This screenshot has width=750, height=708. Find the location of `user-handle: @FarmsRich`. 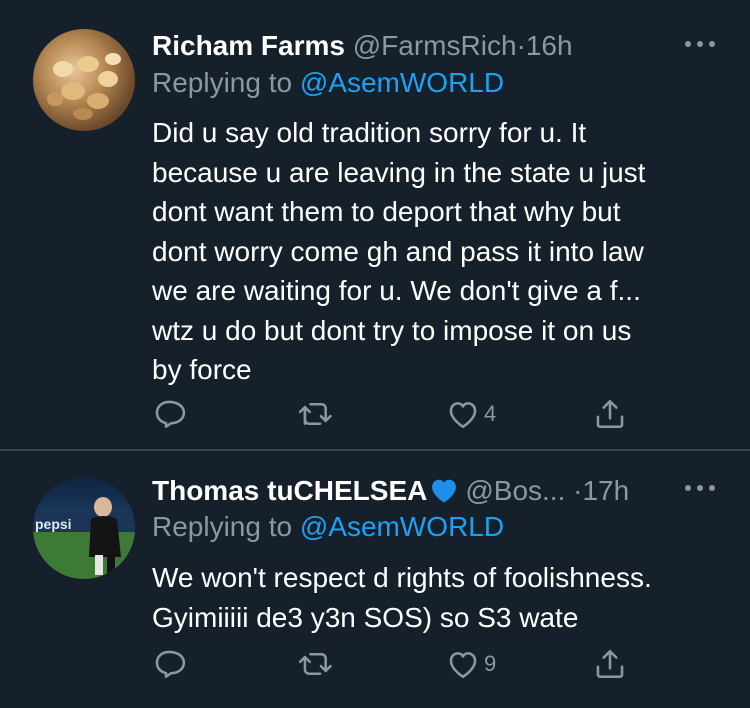

user-handle: @FarmsRich is located at coordinates (435, 45).